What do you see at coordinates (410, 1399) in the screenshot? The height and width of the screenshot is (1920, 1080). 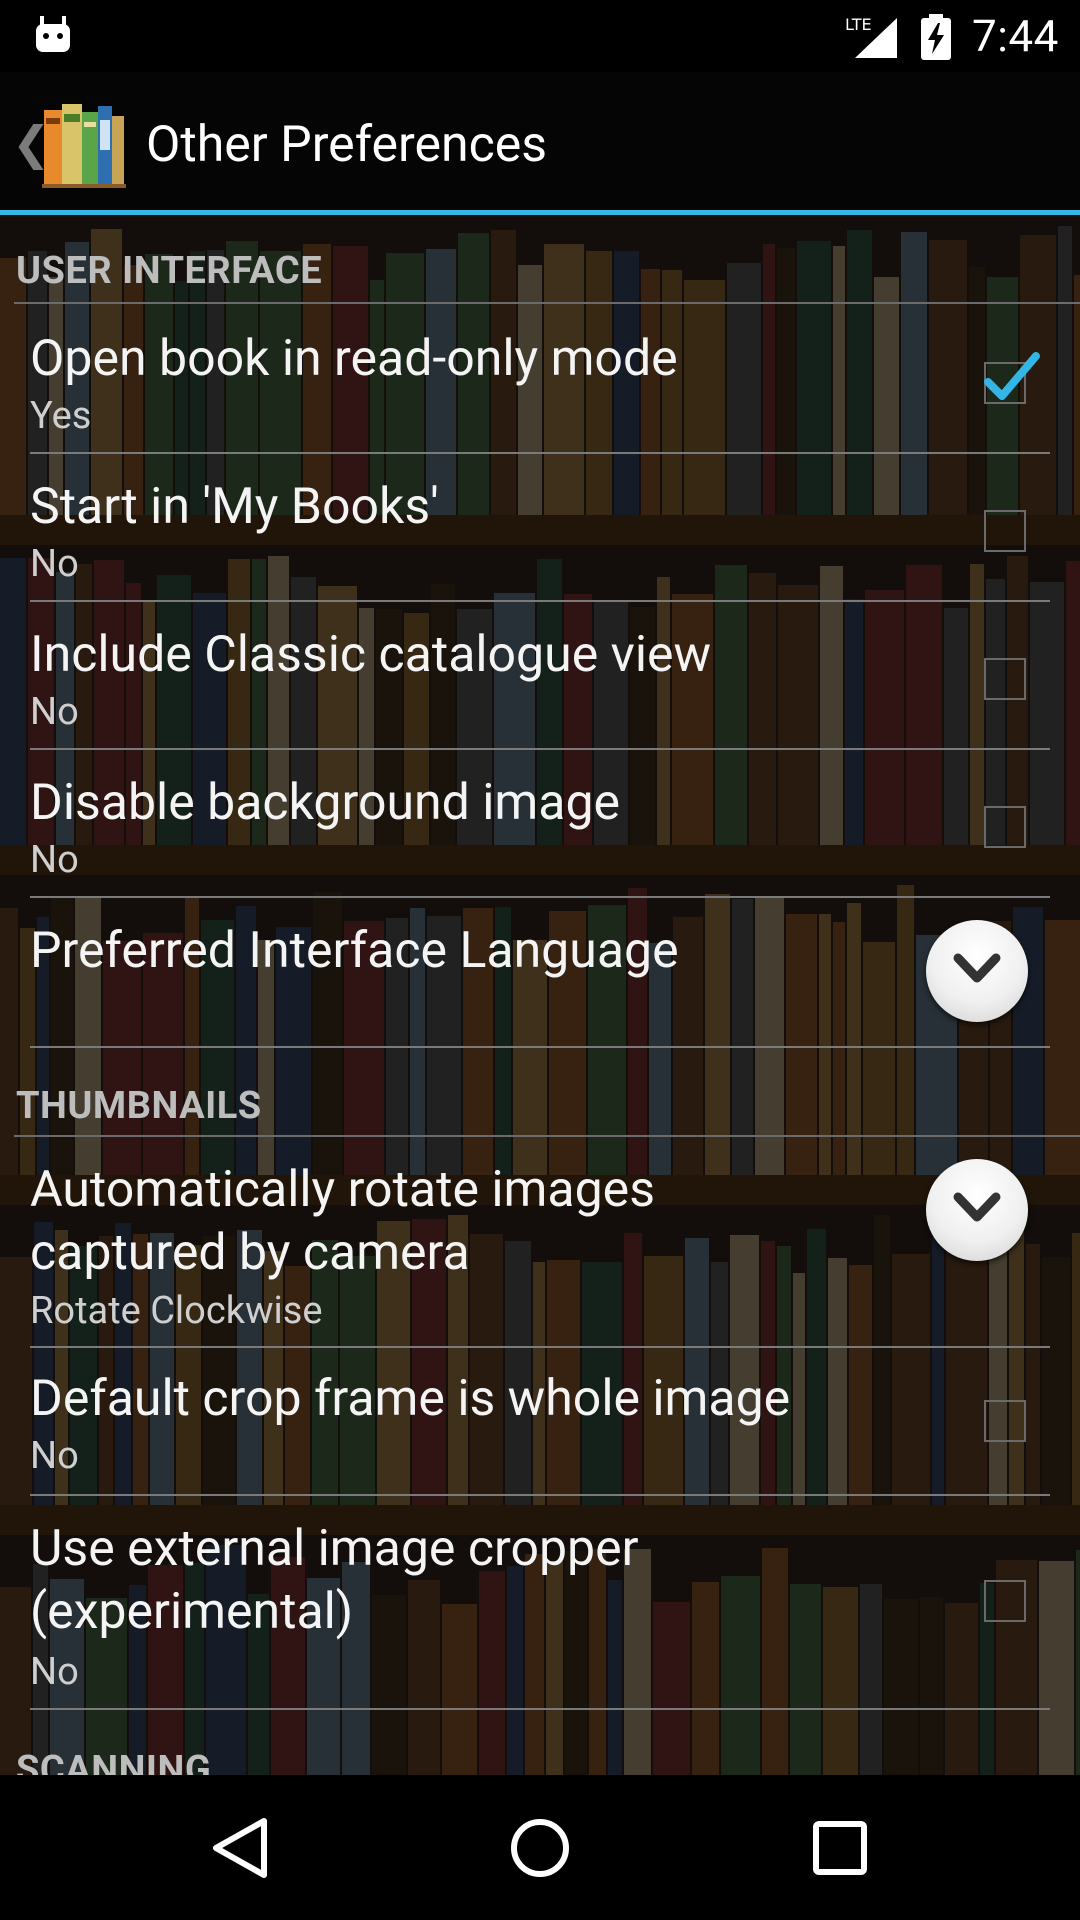 I see `pref-title: Default crop frame is whole image` at bounding box center [410, 1399].